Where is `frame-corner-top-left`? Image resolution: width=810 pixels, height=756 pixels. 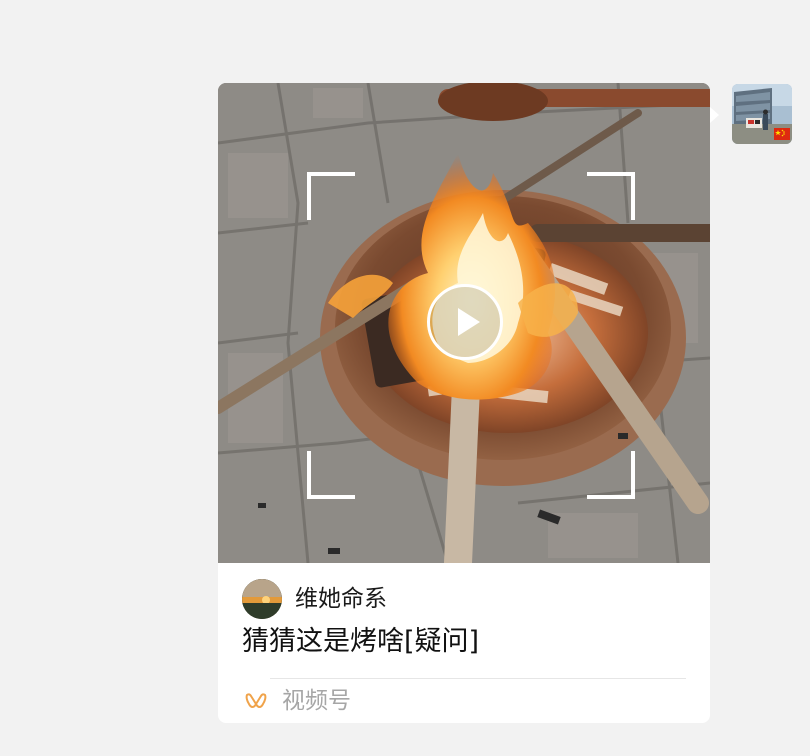
frame-corner-top-left is located at coordinates (331, 196).